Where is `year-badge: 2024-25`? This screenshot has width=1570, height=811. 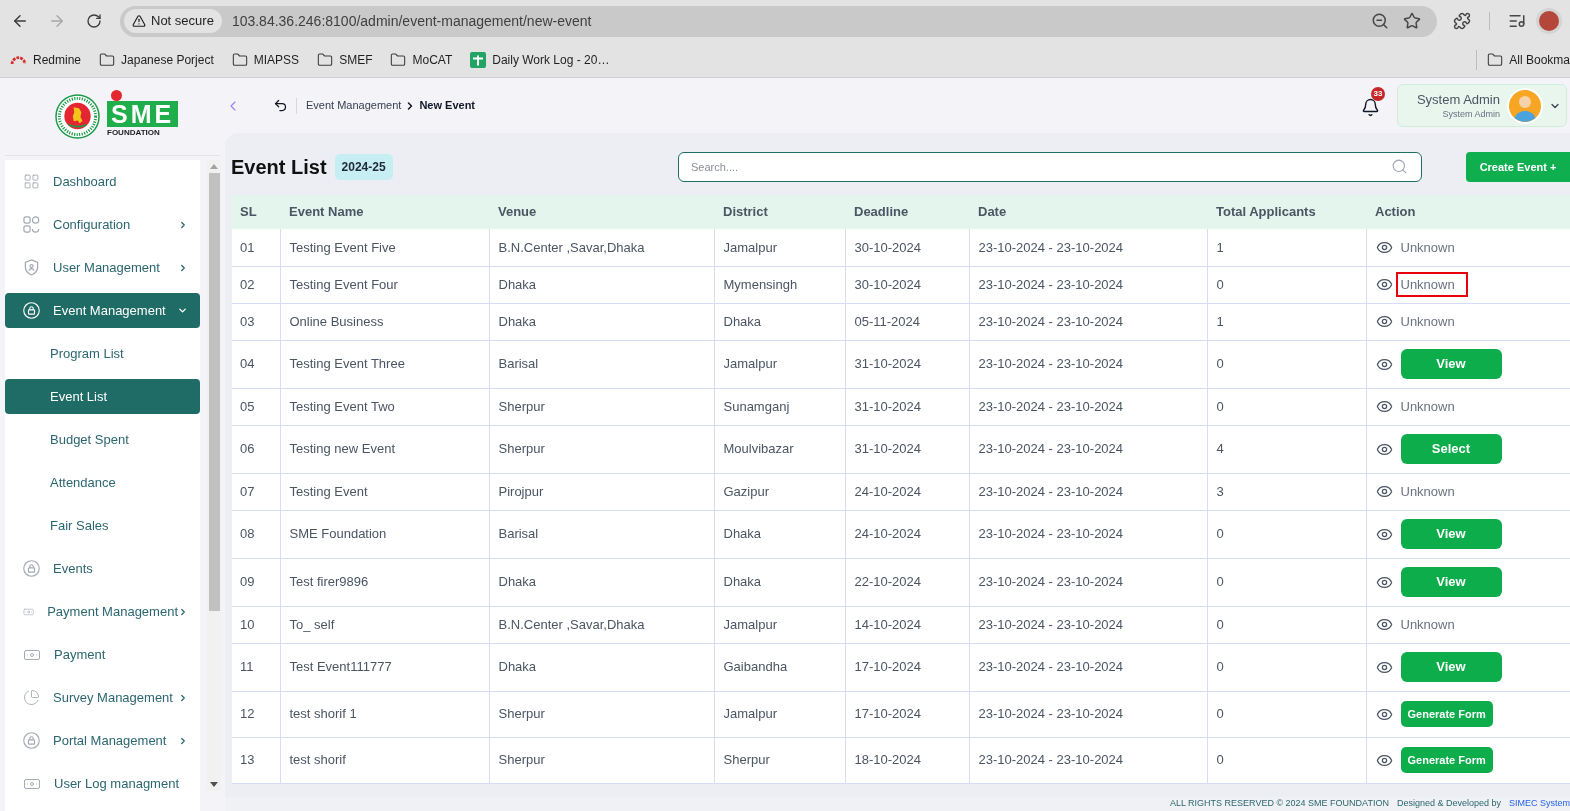 year-badge: 2024-25 is located at coordinates (363, 167).